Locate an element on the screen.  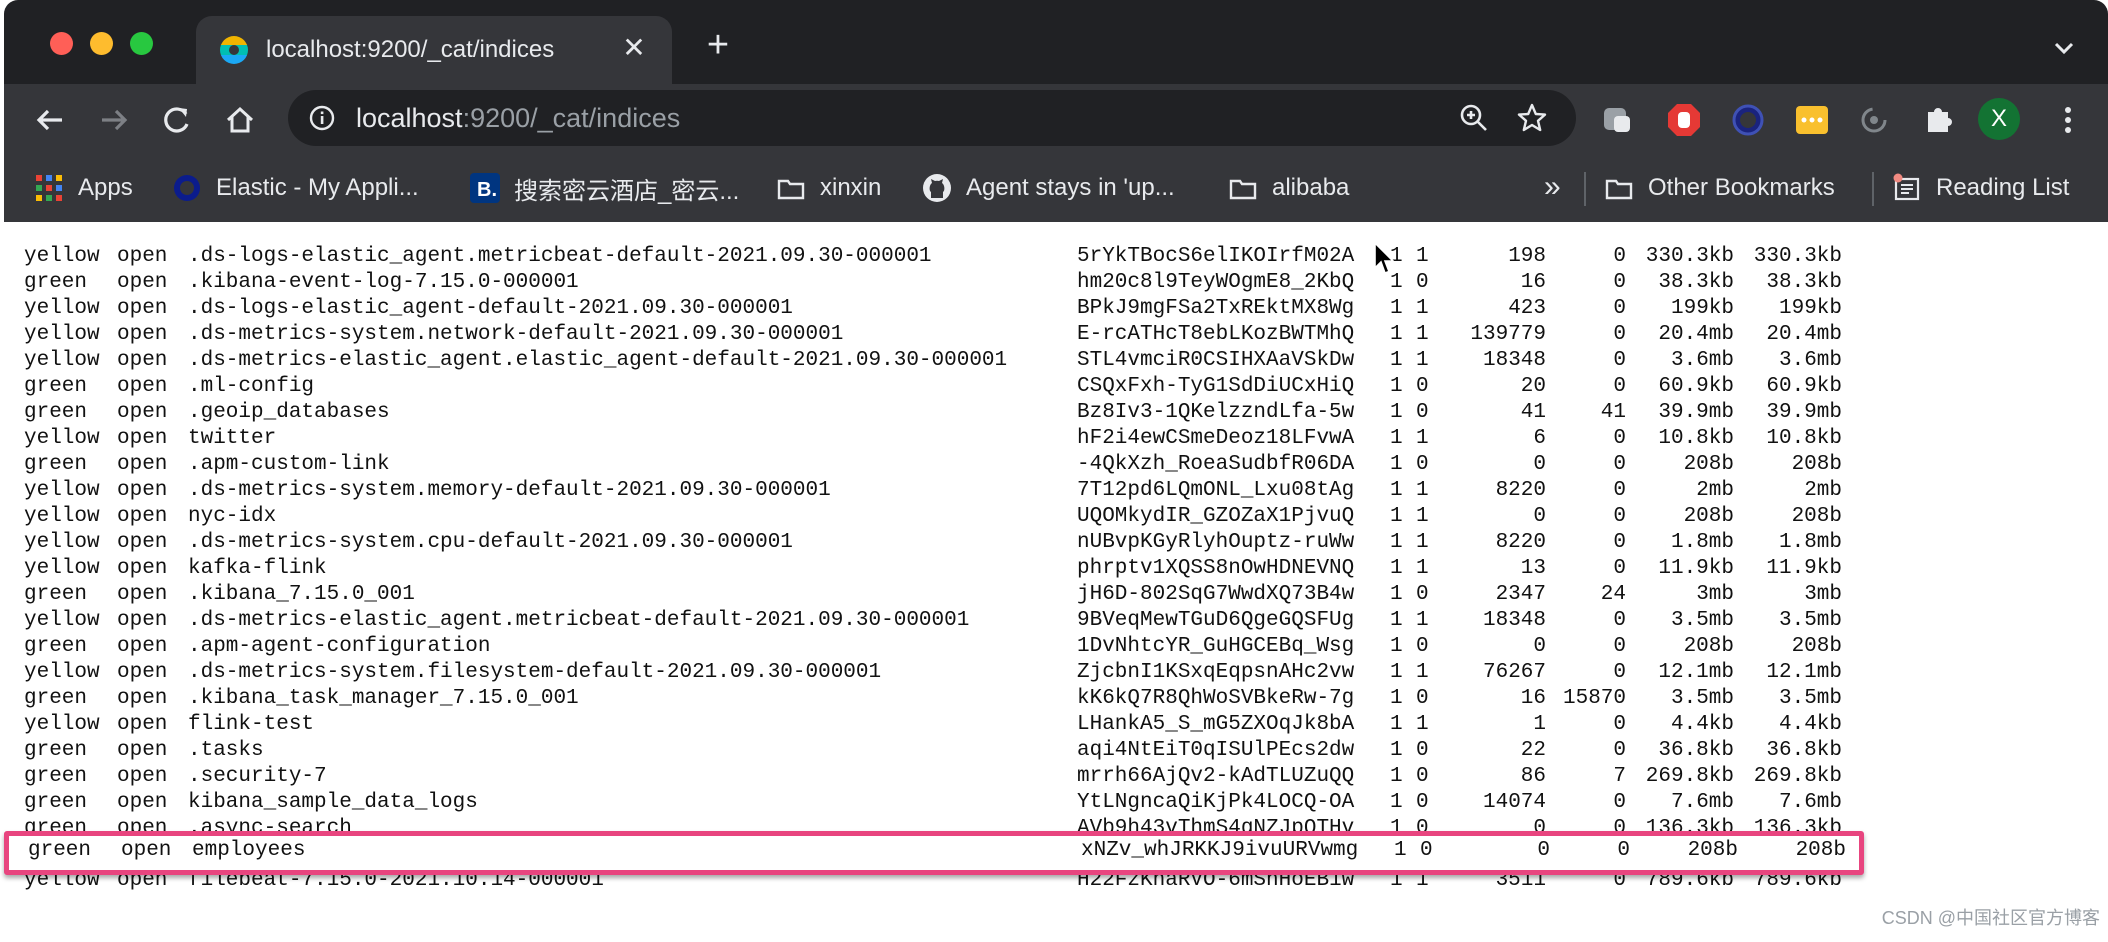
extension-adblock-icon is located at coordinates (1684, 120).